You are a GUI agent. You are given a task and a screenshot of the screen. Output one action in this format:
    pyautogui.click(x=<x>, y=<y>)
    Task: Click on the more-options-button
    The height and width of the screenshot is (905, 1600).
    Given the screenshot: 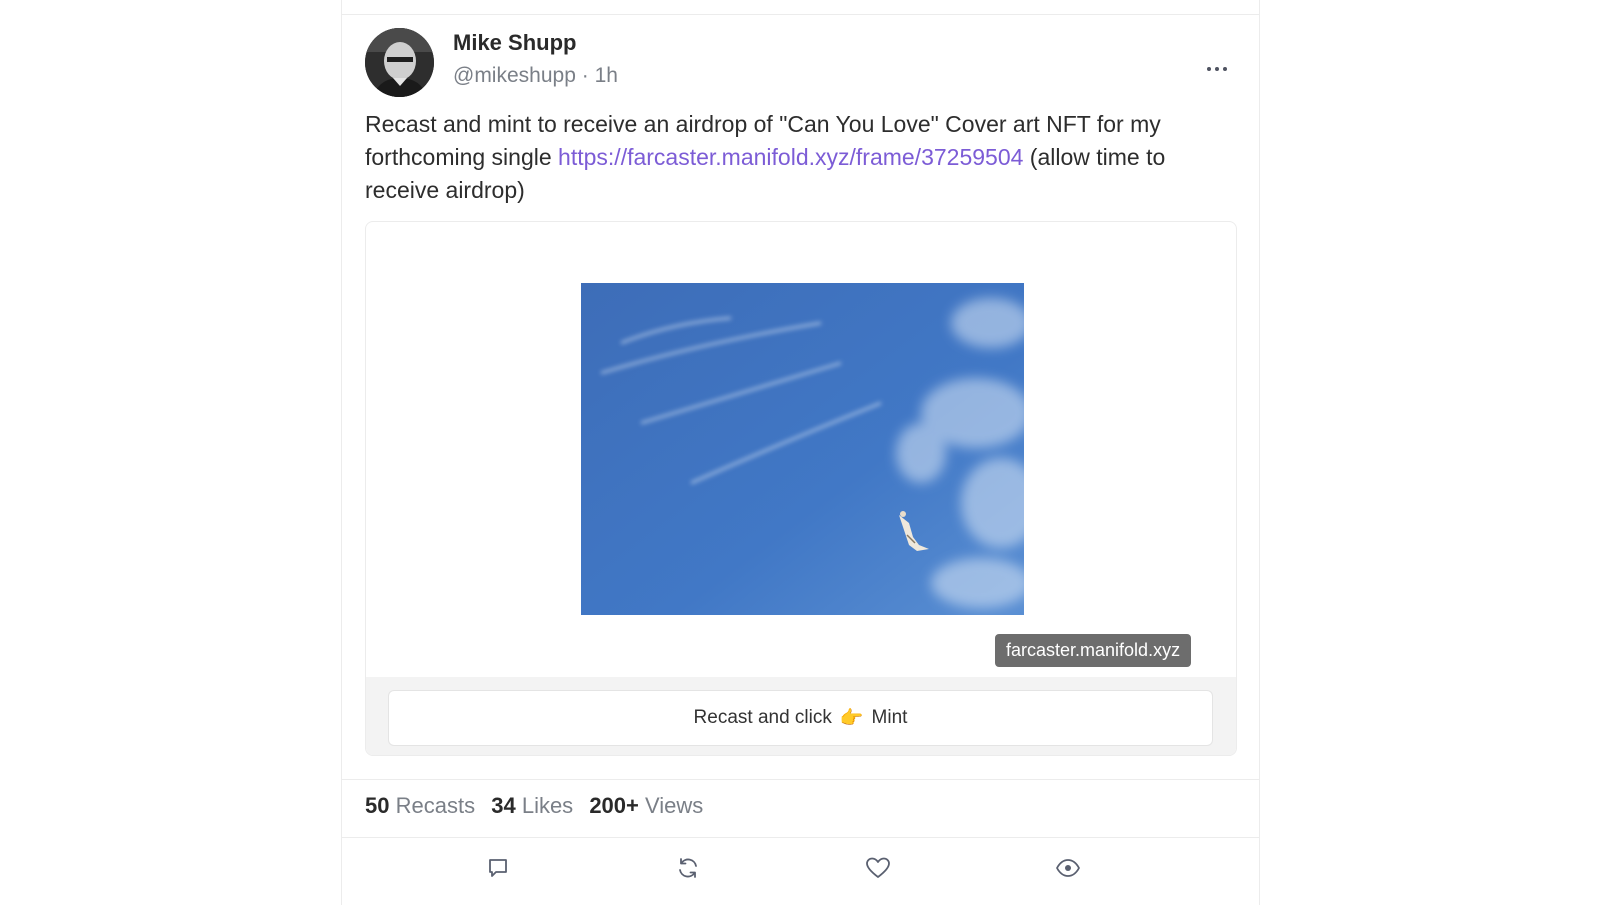 What is the action you would take?
    pyautogui.click(x=1217, y=69)
    